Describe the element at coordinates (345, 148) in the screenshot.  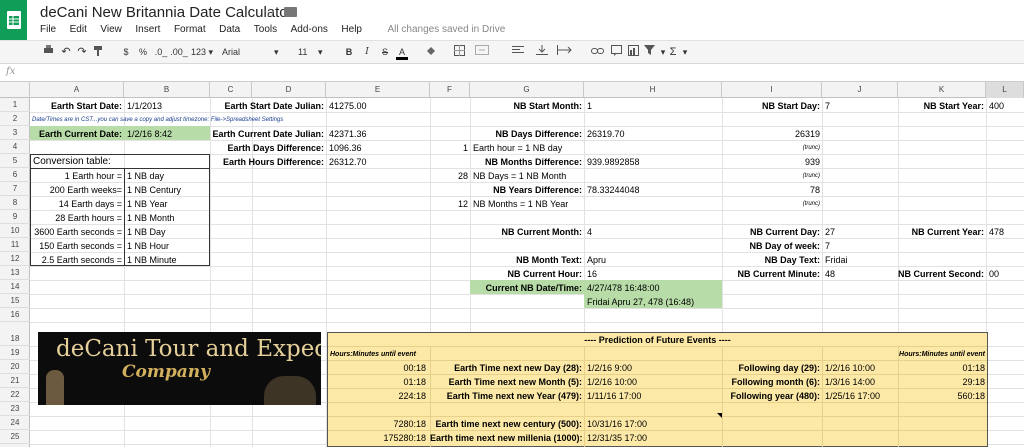
I see `cell-e4: 1096.36` at that location.